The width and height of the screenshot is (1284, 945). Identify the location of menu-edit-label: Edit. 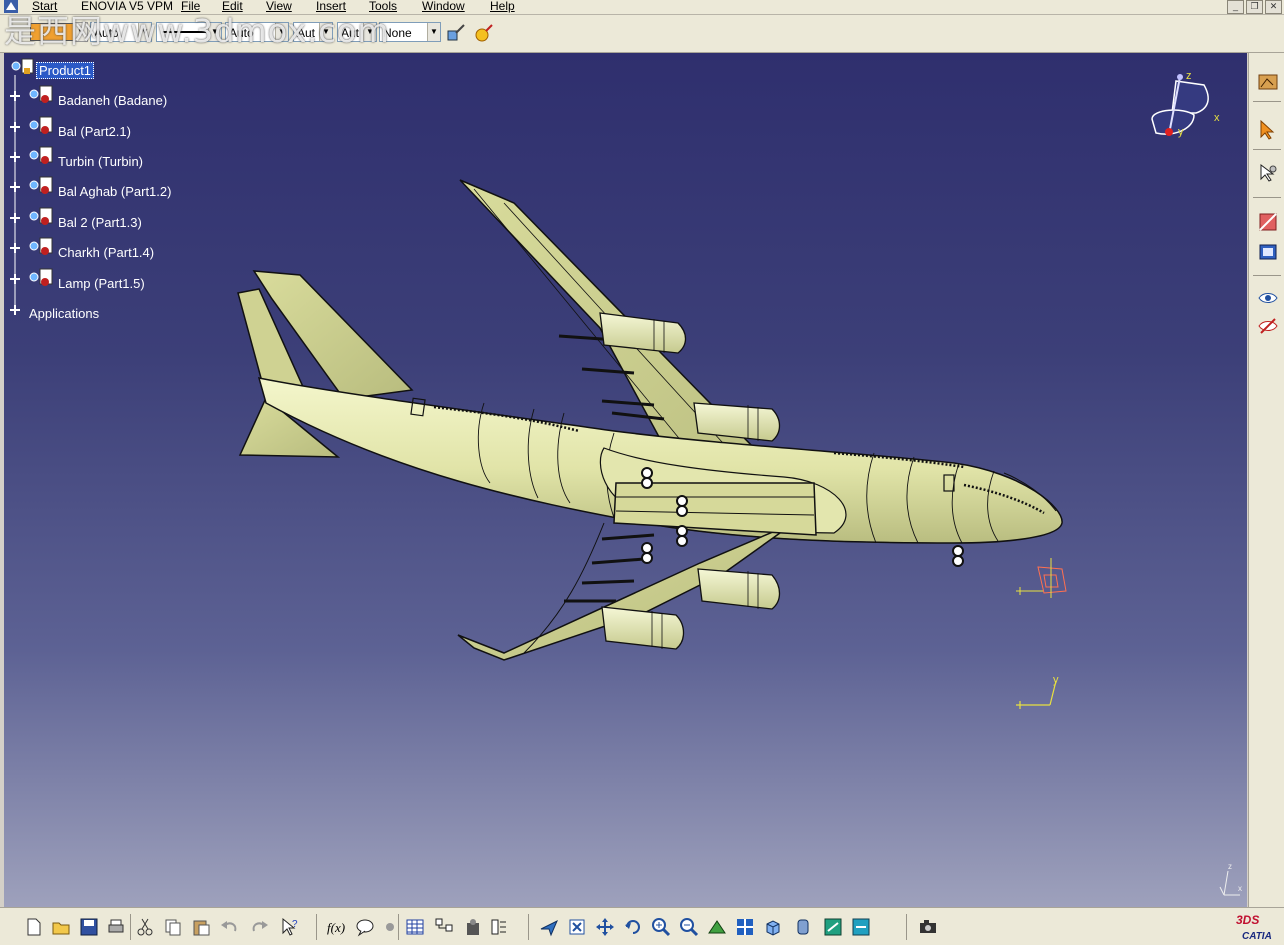
(232, 6).